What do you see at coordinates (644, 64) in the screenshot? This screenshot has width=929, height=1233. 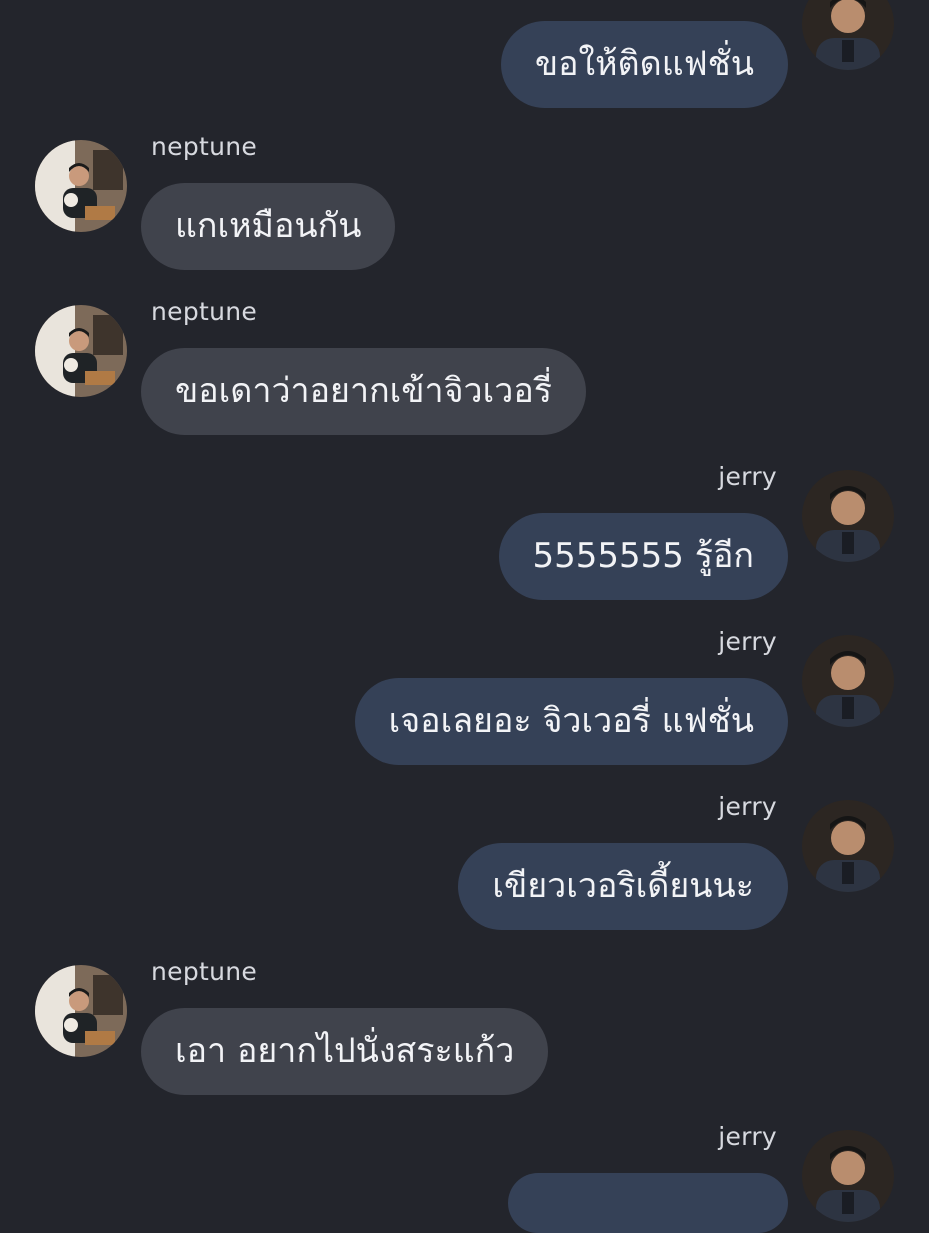 I see `message-bubble: ขอให้ติดแฟชั่น` at bounding box center [644, 64].